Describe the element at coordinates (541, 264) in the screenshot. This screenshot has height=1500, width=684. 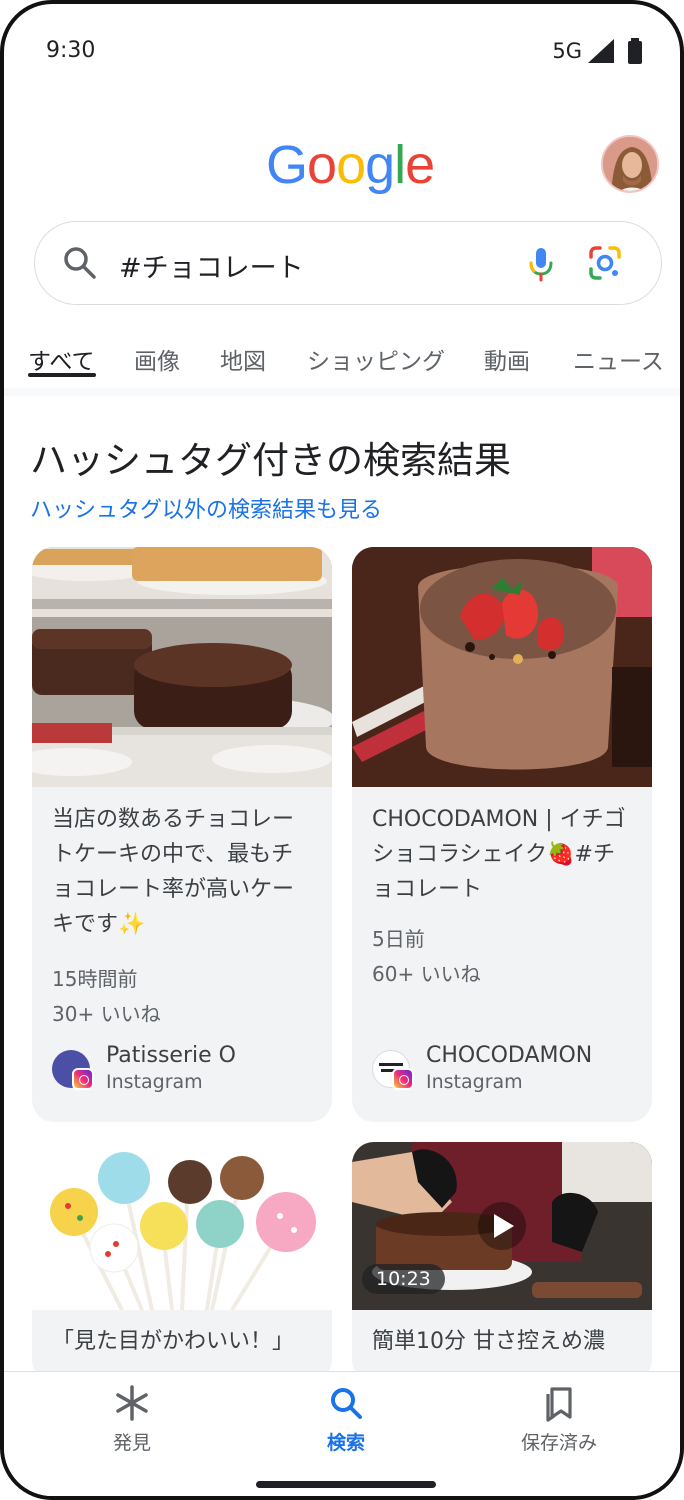
I see `microphone-icon` at that location.